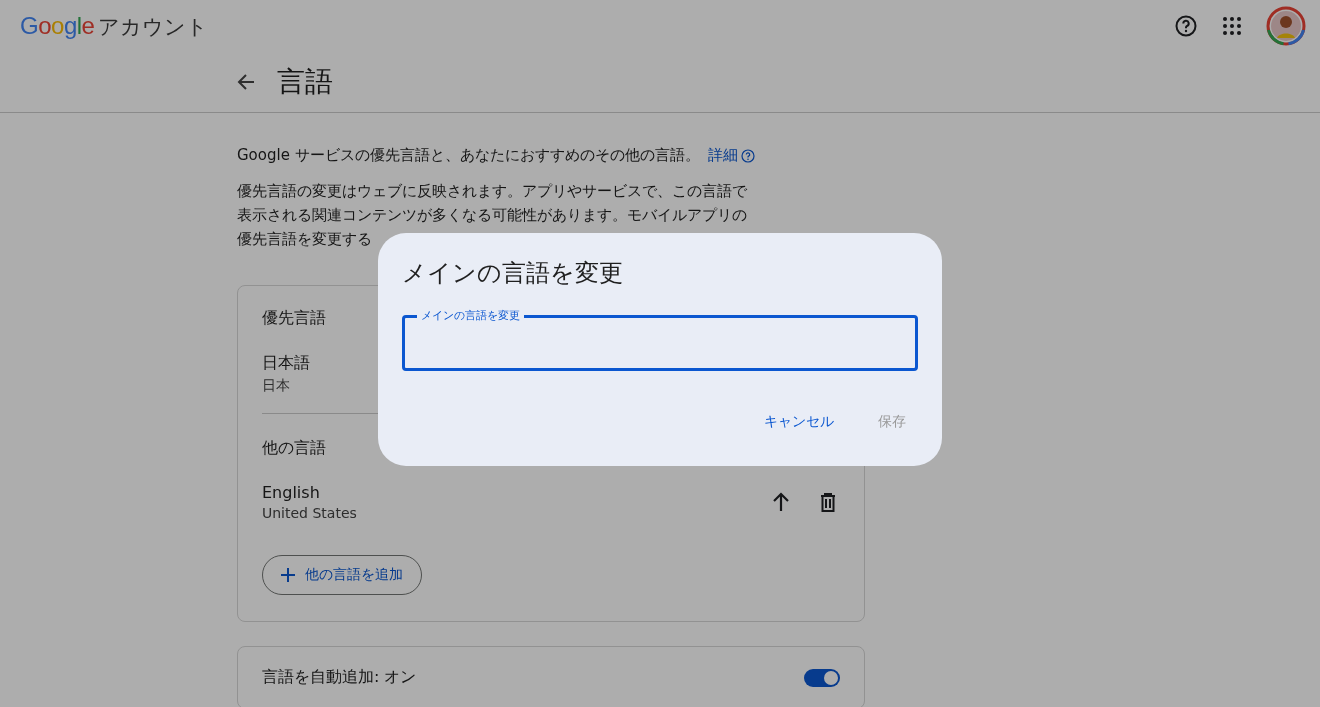 This screenshot has width=1320, height=707. What do you see at coordinates (153, 27) in the screenshot?
I see `app-name: アカウント` at bounding box center [153, 27].